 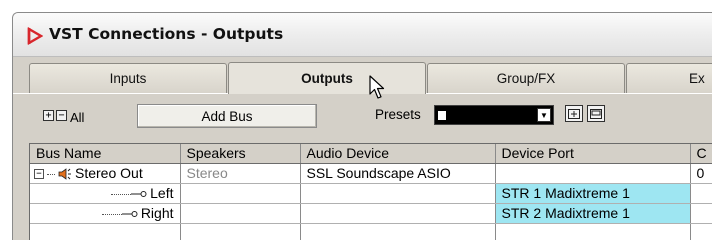 I want to click on remove-preset-icon, so click(x=596, y=113).